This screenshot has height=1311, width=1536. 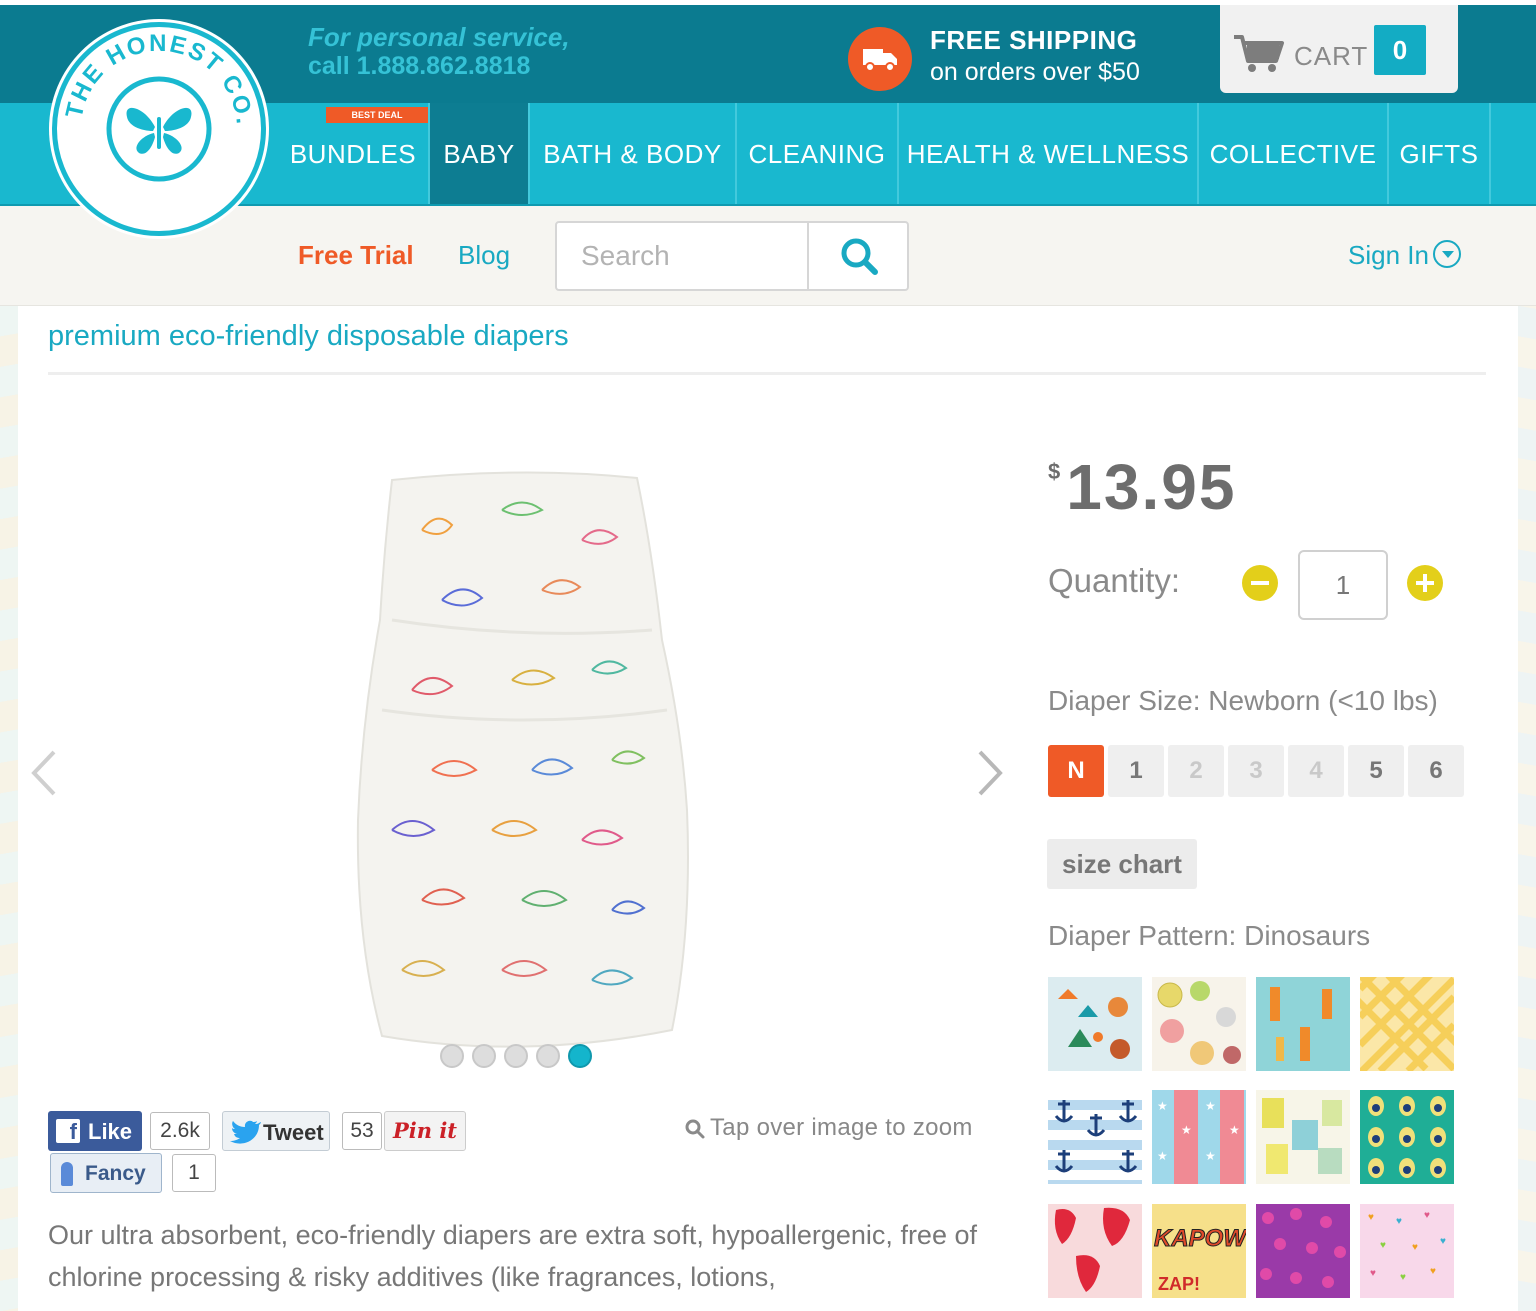 I want to click on fancy-icon, so click(x=67, y=1174).